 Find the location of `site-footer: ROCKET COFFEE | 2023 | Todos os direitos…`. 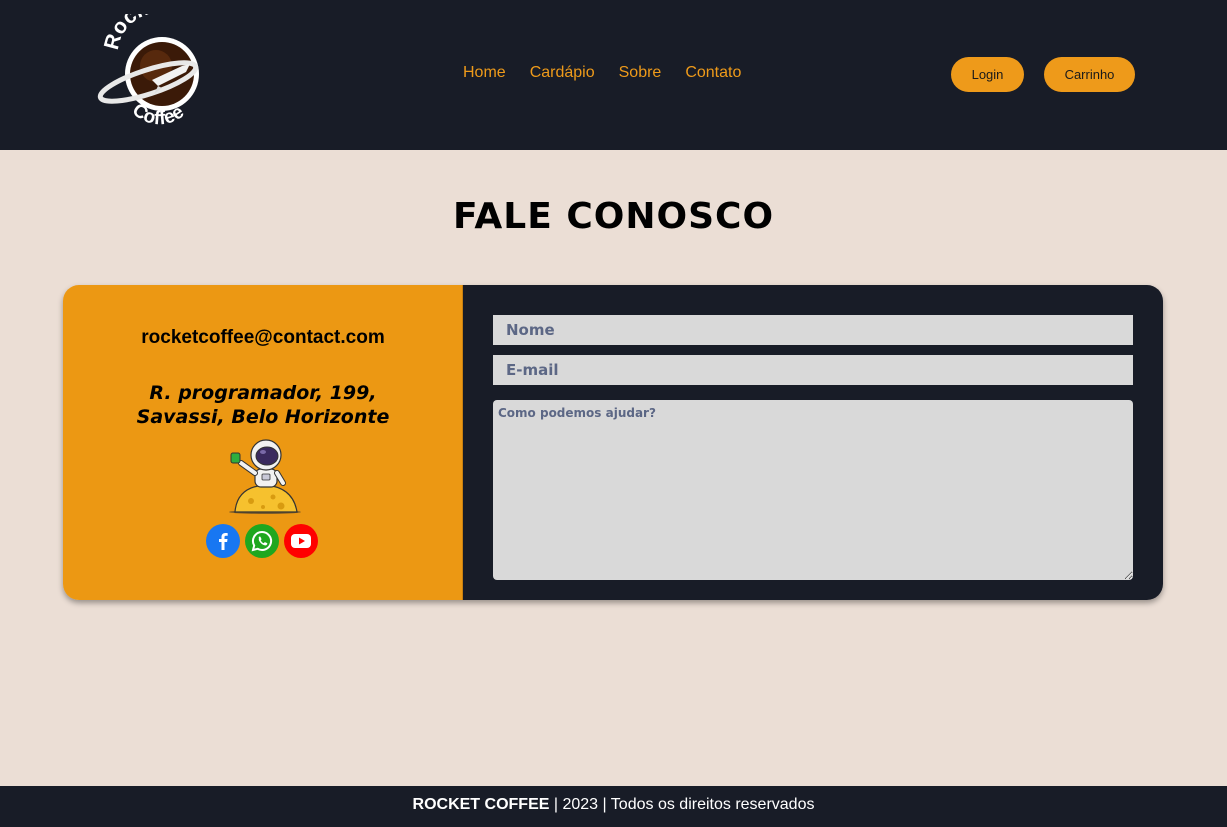

site-footer: ROCKET COFFEE | 2023 | Todos os direitos… is located at coordinates (613, 806).